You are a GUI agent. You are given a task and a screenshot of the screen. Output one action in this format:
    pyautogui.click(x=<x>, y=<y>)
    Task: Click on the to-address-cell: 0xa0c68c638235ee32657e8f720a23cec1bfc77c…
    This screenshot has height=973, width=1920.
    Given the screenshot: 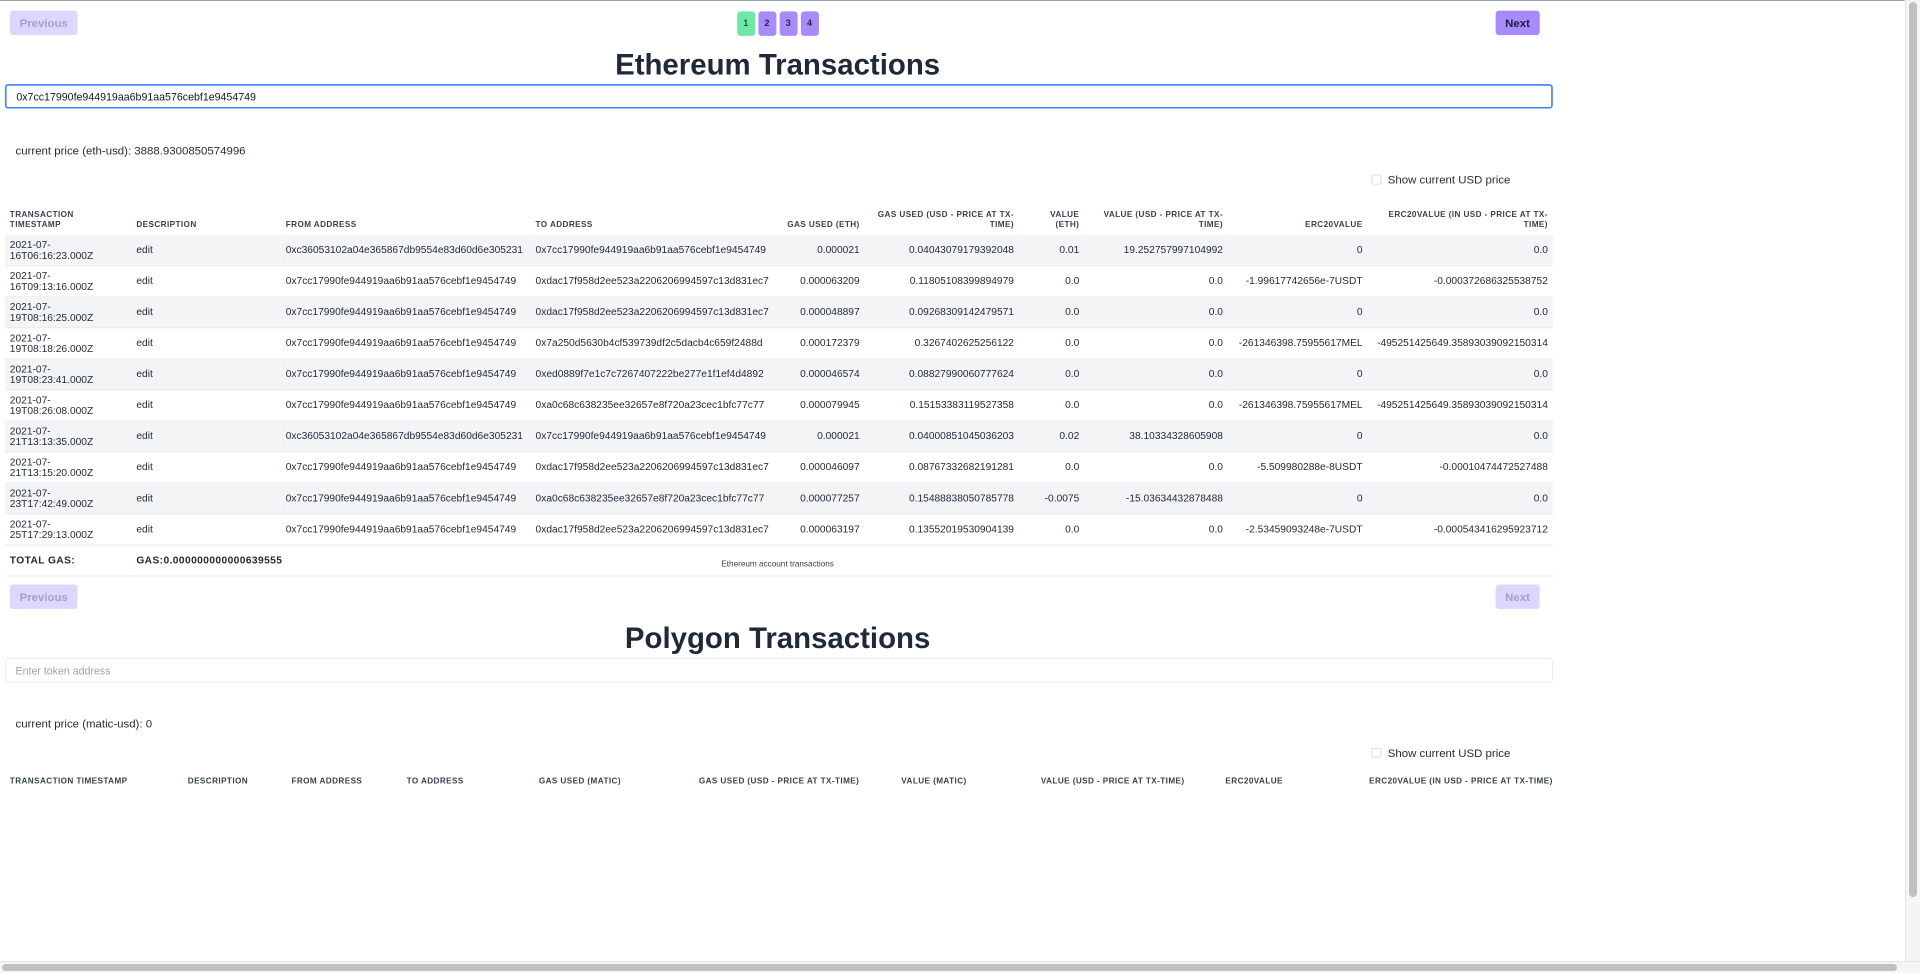 What is the action you would take?
    pyautogui.click(x=650, y=498)
    